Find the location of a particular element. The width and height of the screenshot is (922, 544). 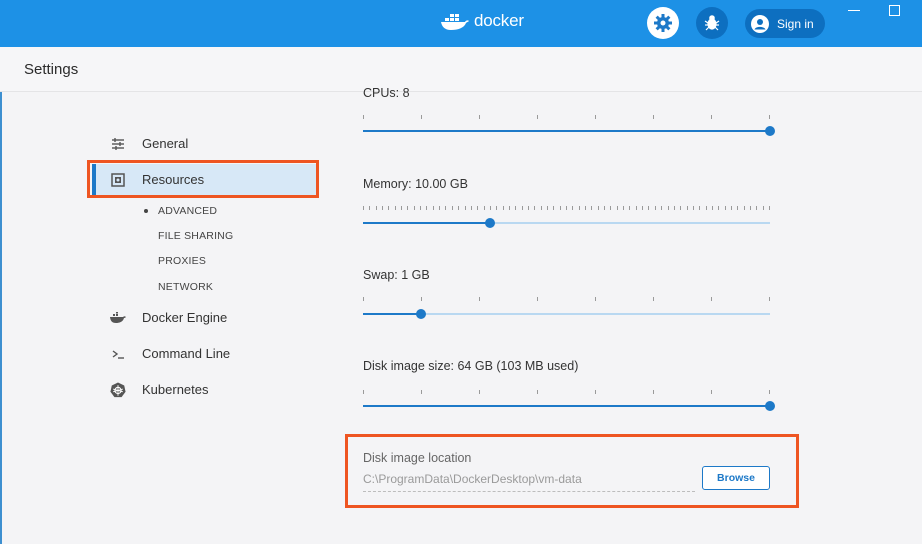

minimize-button is located at coordinates (854, 10).